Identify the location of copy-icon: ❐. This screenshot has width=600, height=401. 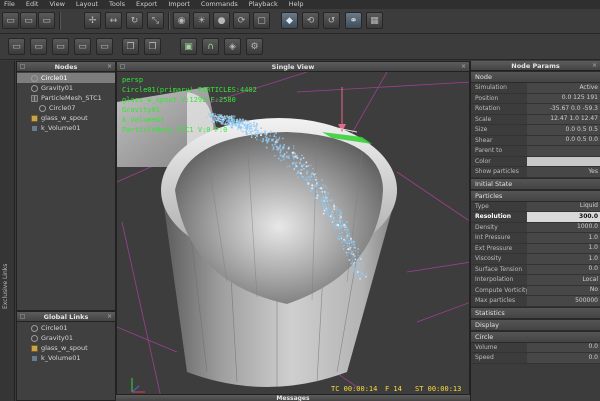
(130, 46).